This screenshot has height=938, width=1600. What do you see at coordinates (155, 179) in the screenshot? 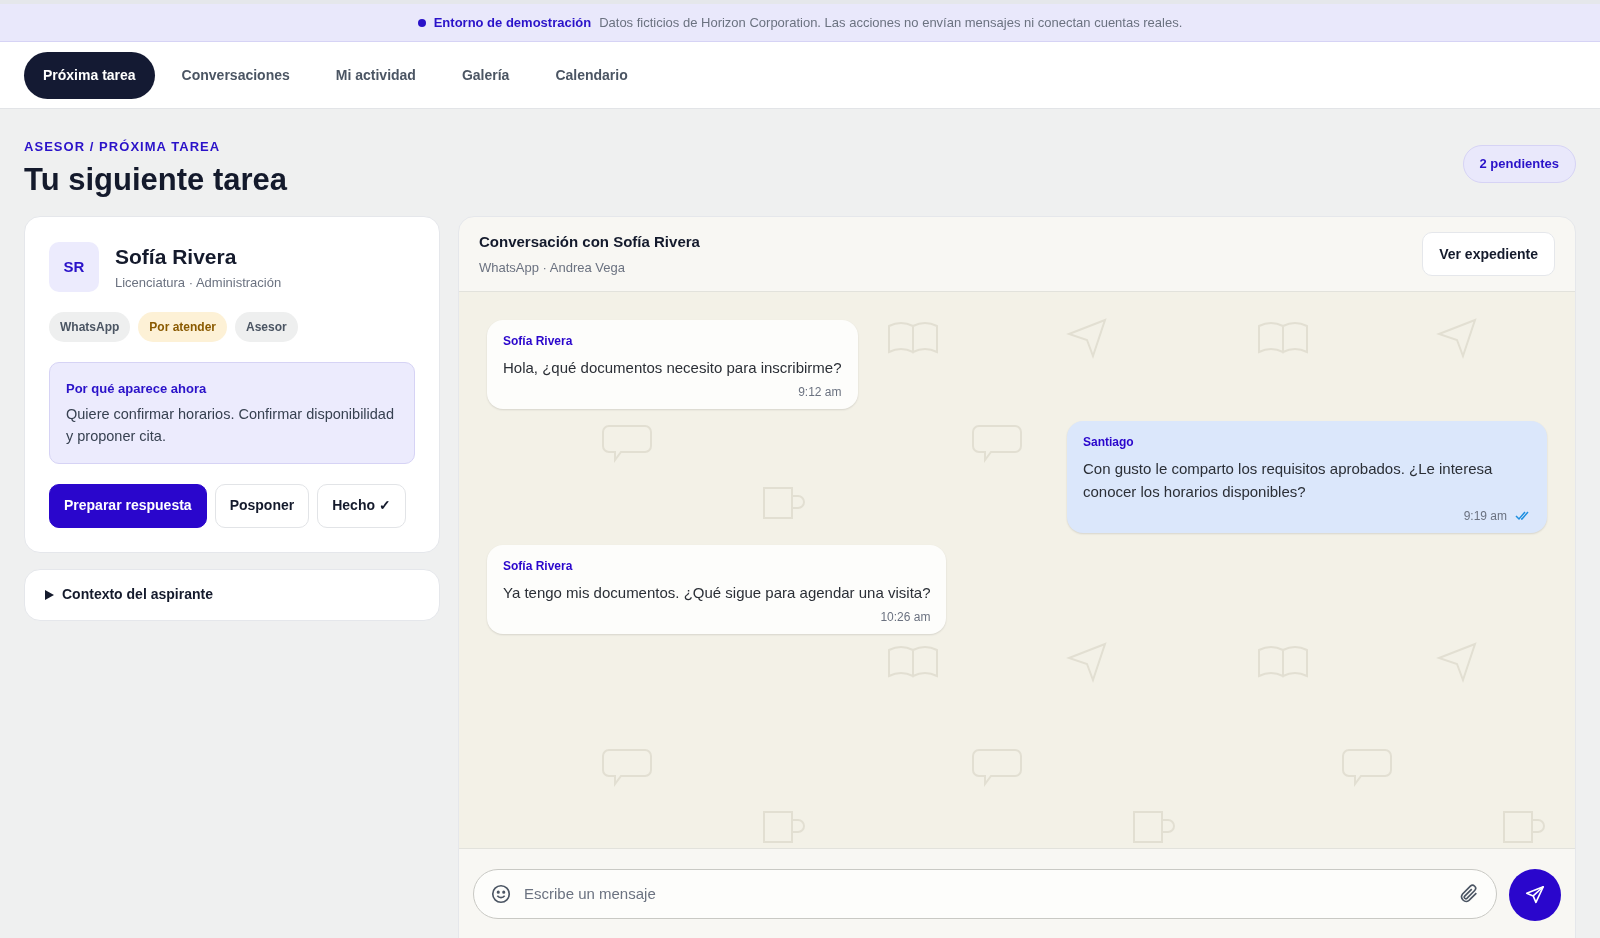
I see `page-title: Tu siguiente tarea` at bounding box center [155, 179].